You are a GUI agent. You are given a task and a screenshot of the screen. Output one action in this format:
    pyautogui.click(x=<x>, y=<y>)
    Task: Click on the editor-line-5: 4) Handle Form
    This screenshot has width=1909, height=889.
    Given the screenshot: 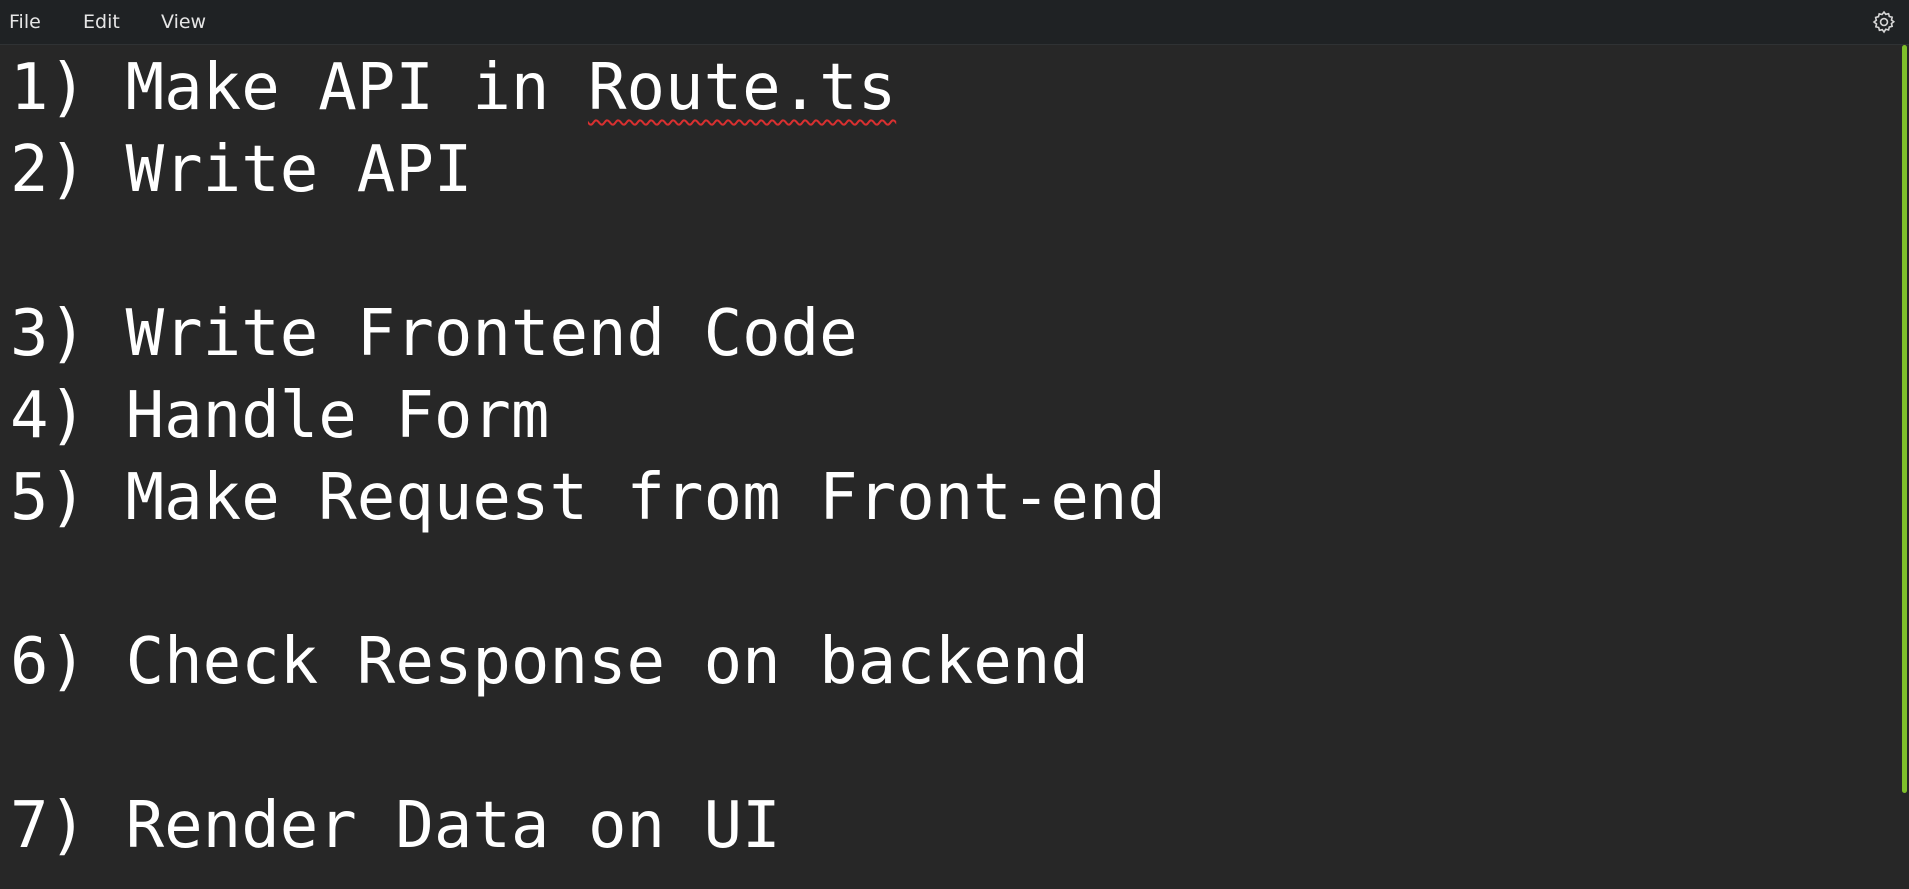 What is the action you would take?
    pyautogui.click(x=279, y=416)
    